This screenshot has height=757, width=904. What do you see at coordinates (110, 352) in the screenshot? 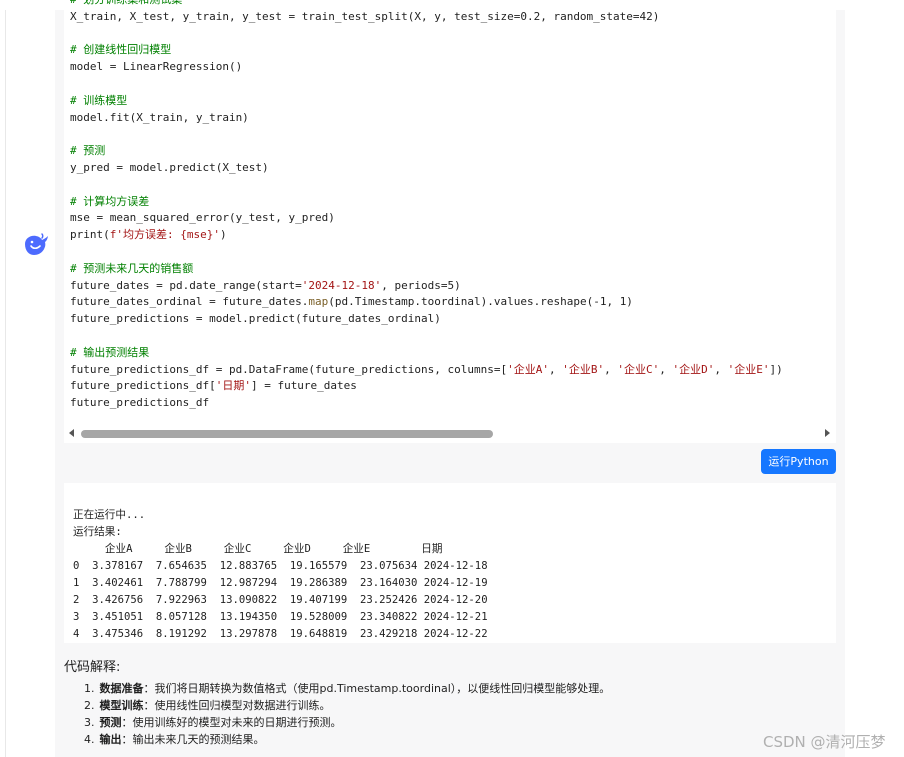
I see `code-token: # 输出预测结果` at bounding box center [110, 352].